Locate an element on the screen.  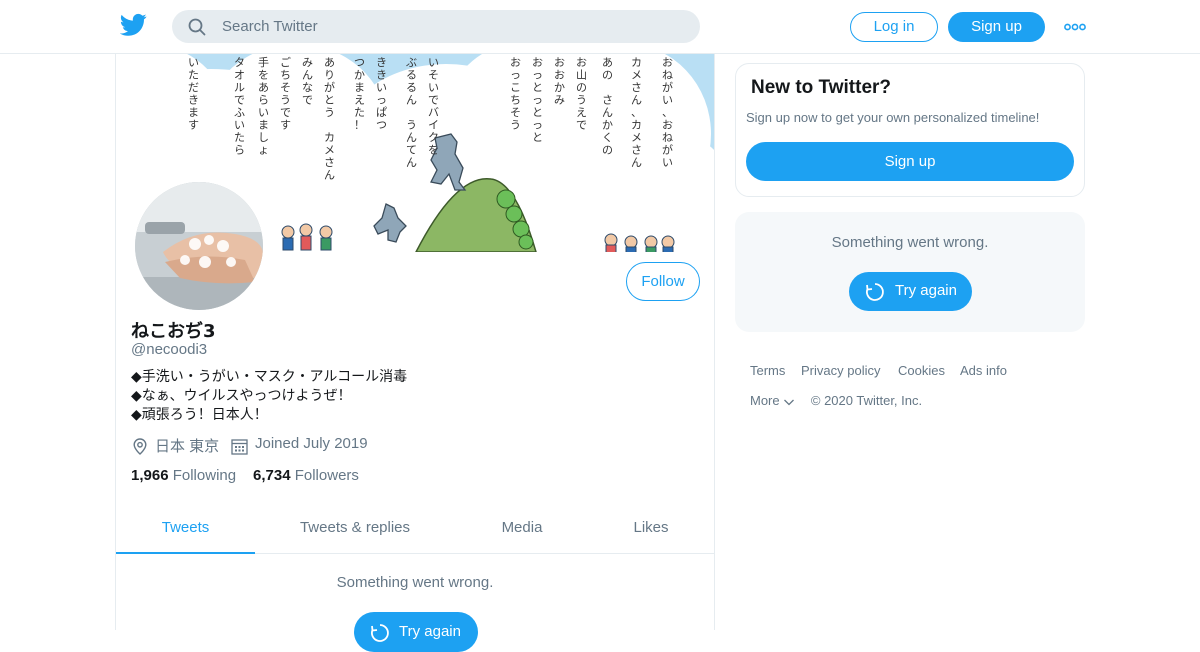
footer-copyright: © 2020 Twitter, Inc. is located at coordinates (866, 400).